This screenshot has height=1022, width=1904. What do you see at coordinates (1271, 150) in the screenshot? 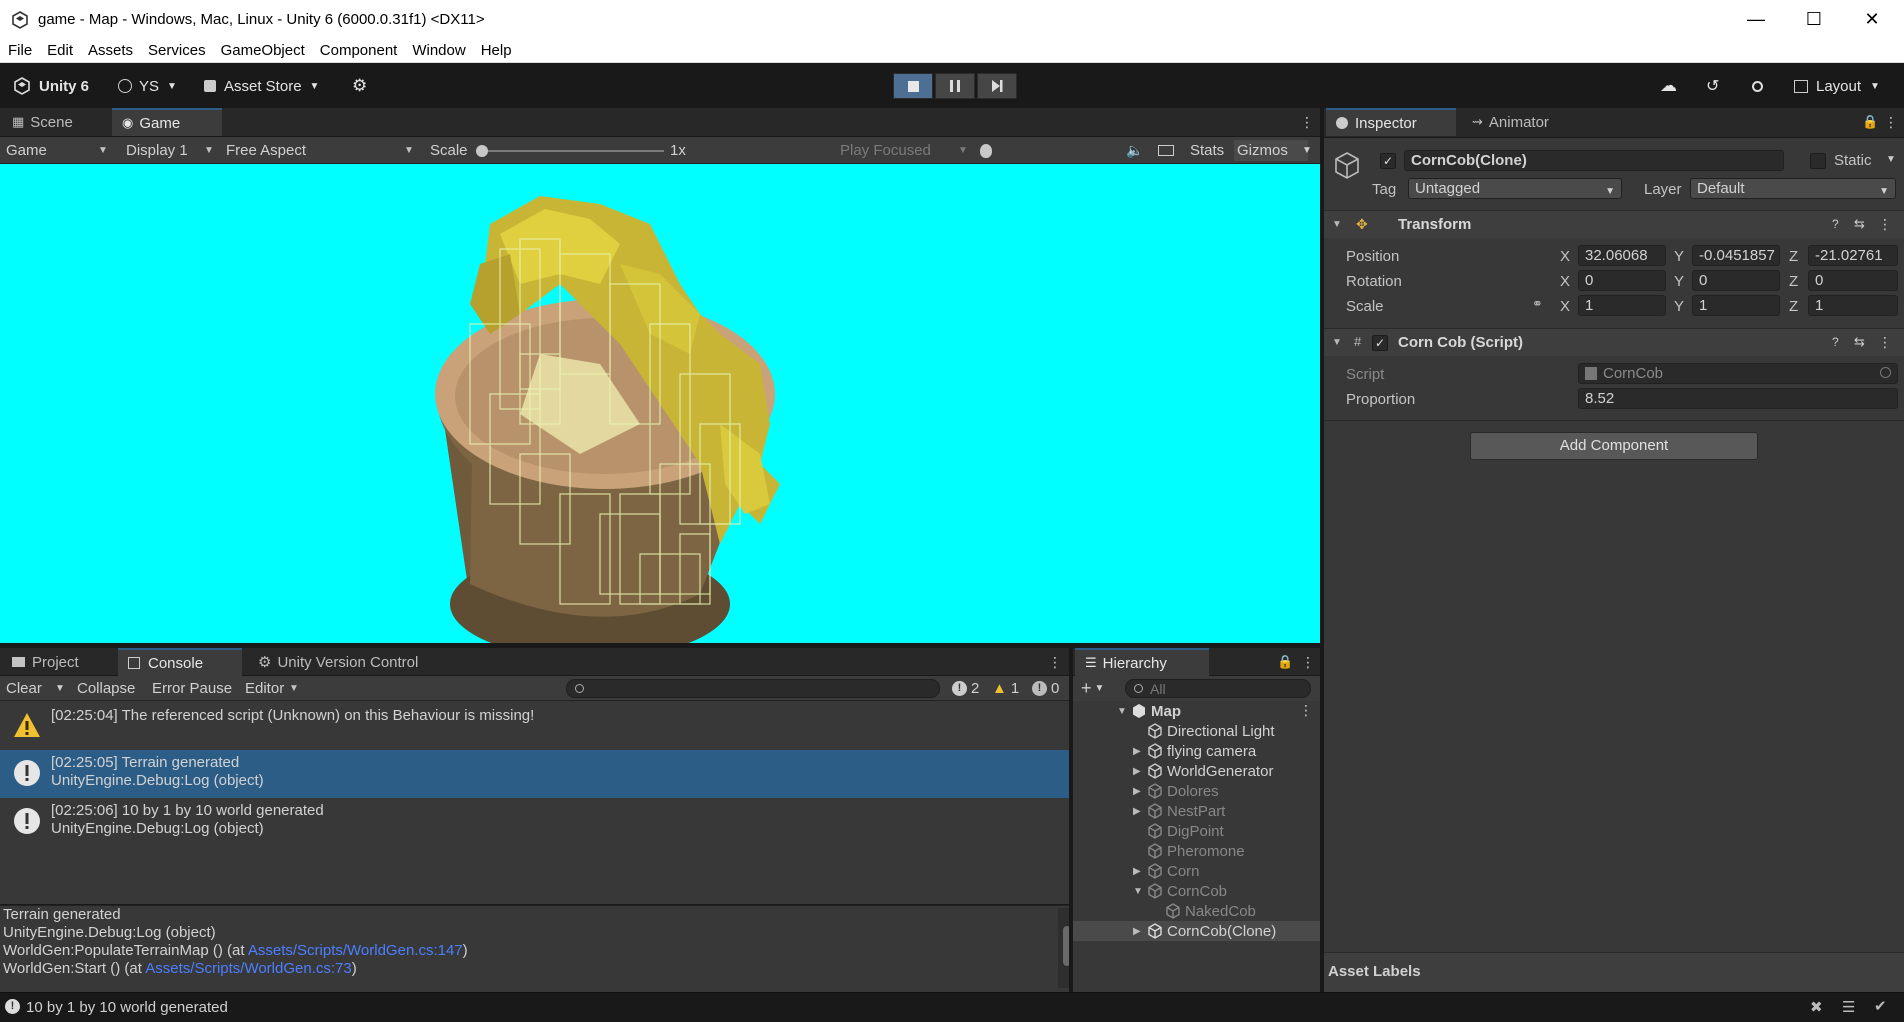
I see `gizmos-dropdown: Gizmos` at bounding box center [1271, 150].